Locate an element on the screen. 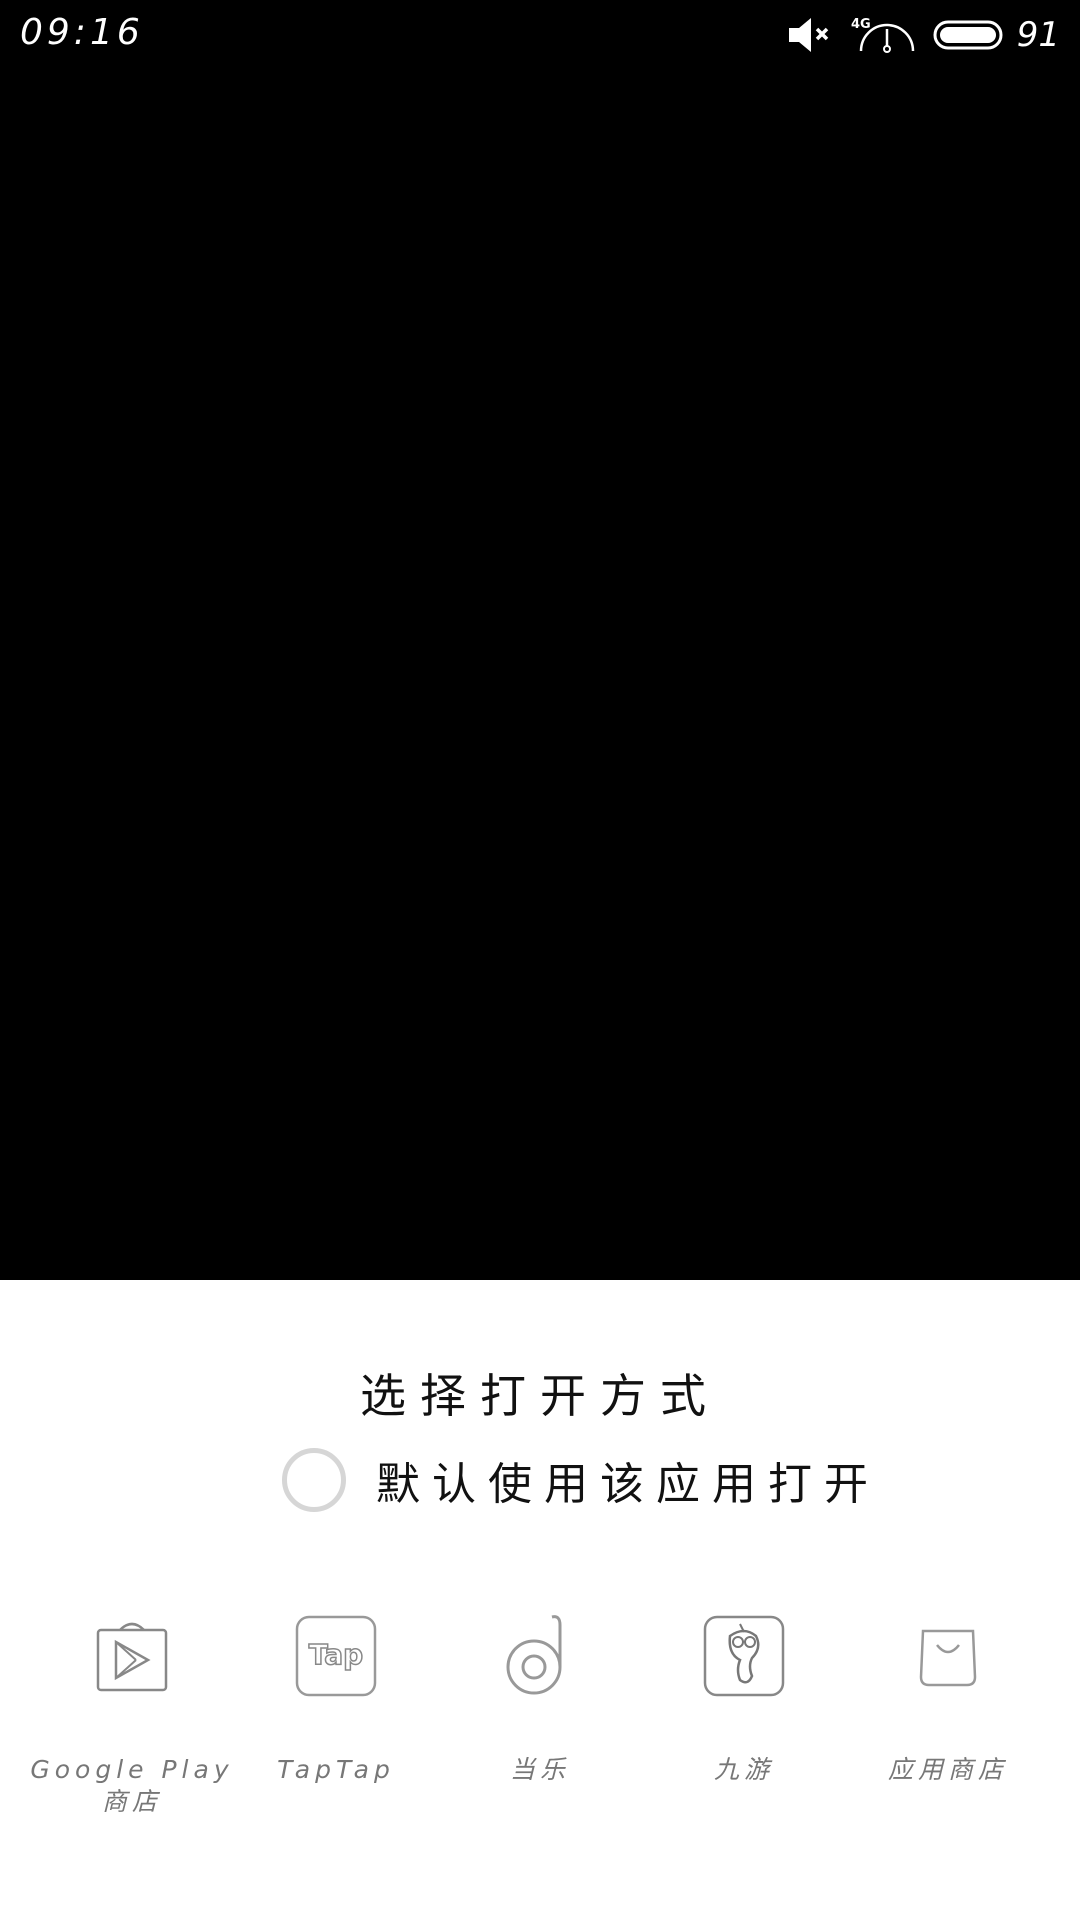 Image resolution: width=1080 pixels, height=1920 pixels. default-option-row: 默认使用该应用打开 is located at coordinates (581, 1480).